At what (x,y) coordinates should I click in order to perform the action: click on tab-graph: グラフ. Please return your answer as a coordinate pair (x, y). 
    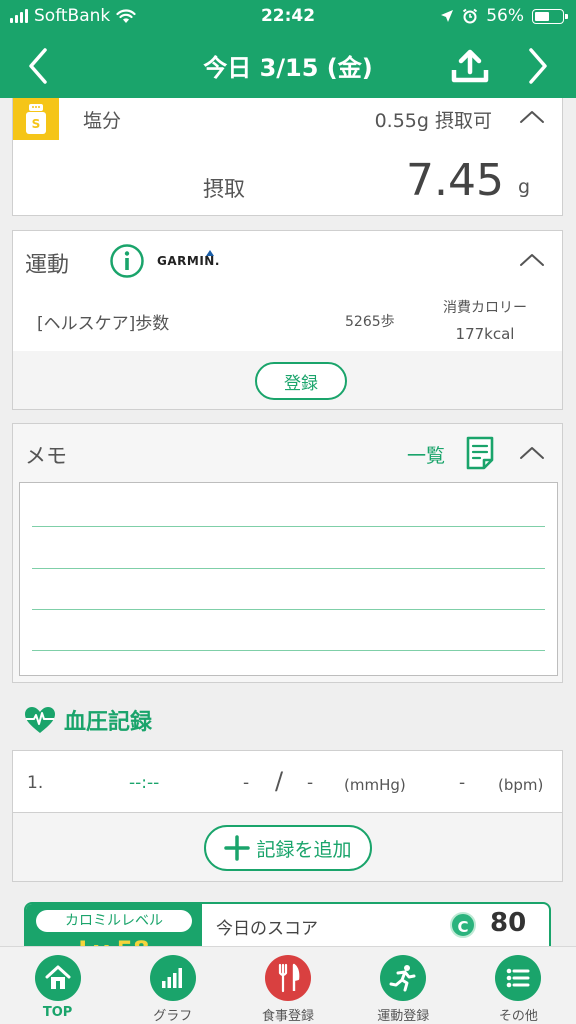
    Looking at the image, I should click on (172, 985).